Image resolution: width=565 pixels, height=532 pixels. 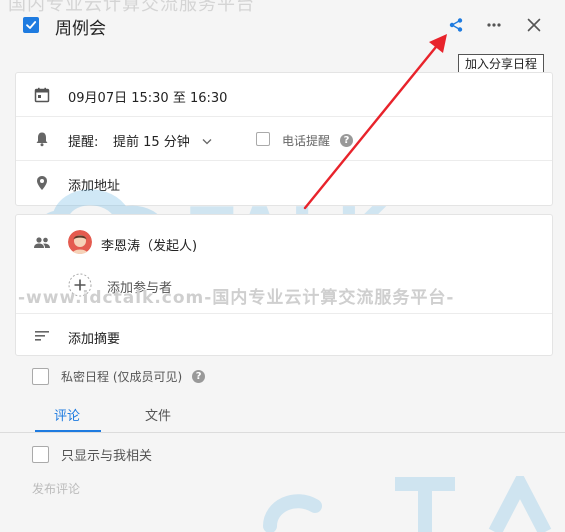 I want to click on more-icon, so click(x=494, y=25).